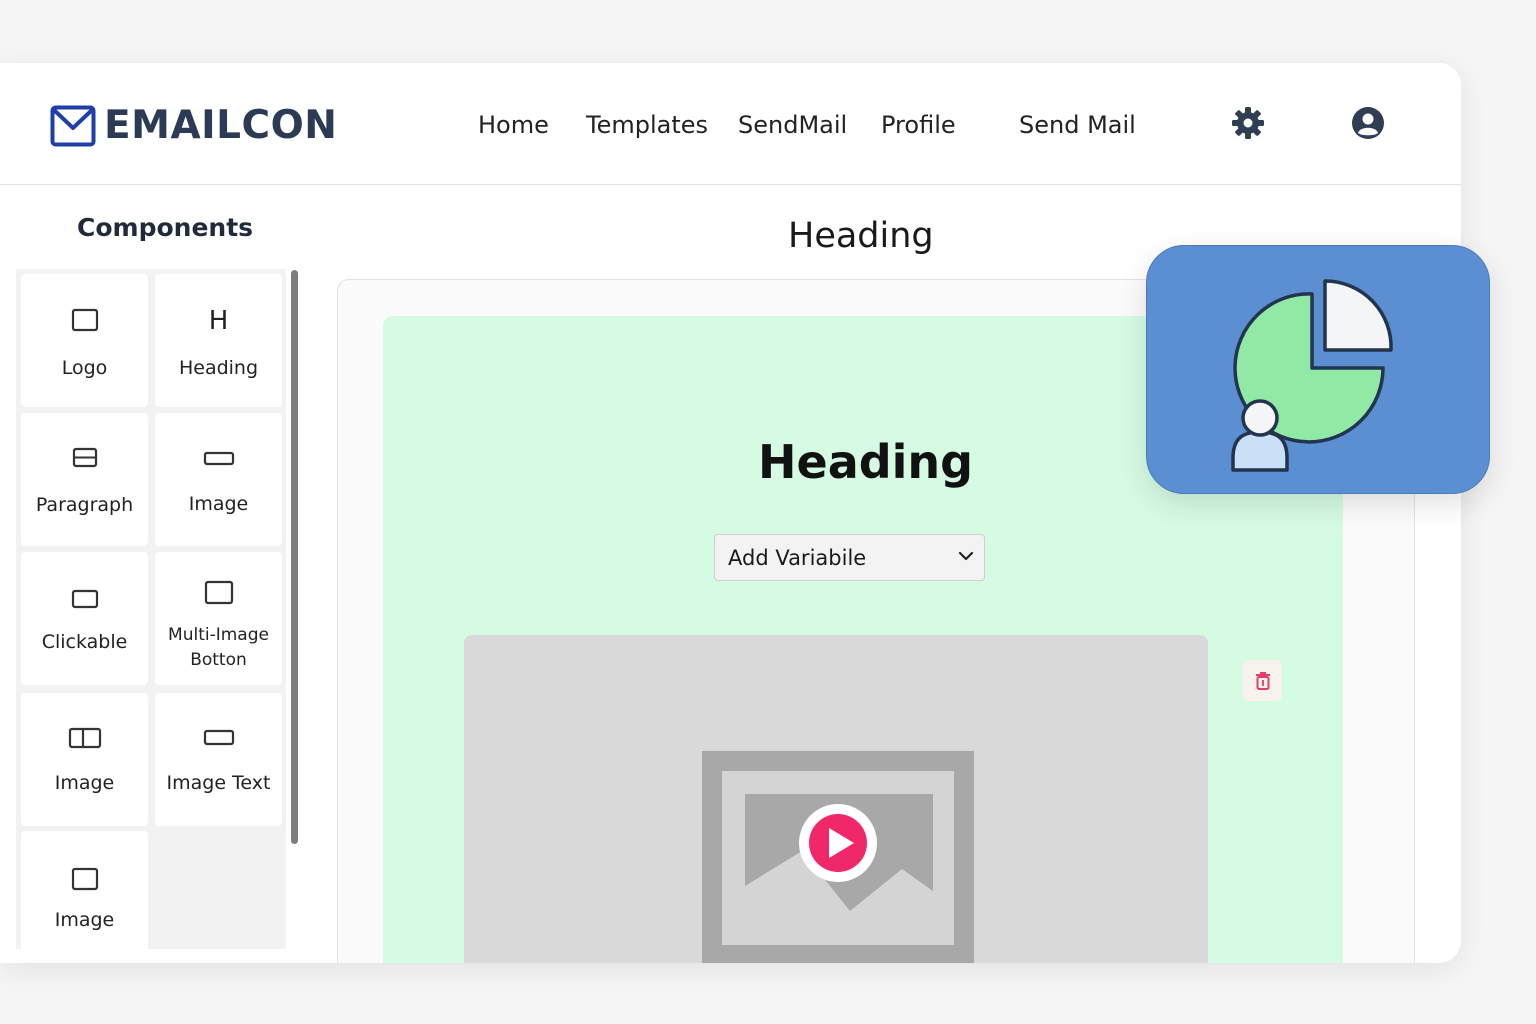  Describe the element at coordinates (218, 660) in the screenshot. I see `component-label-line: Botton` at that location.